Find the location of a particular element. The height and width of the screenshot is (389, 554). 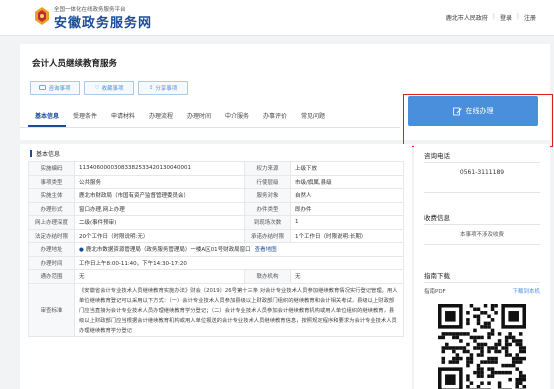

highlight-box is located at coordinates (478, 120).